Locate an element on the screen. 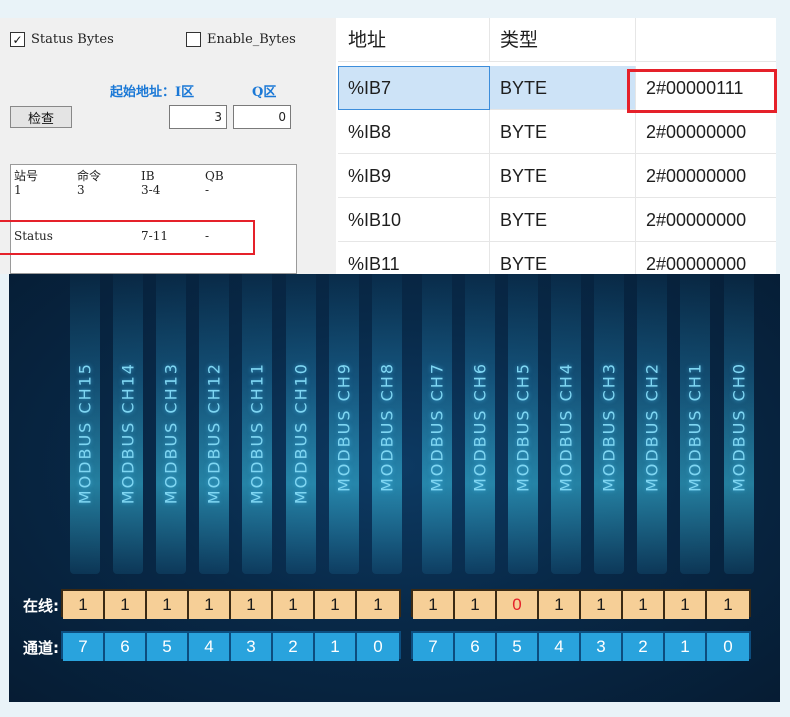  status-bytes-checkbox: ✓ Status Bytes is located at coordinates (62, 39).